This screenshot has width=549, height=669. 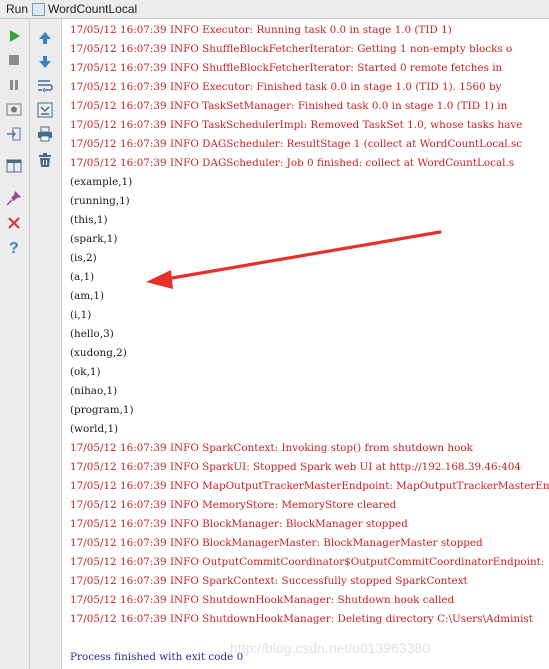 I want to click on run-toolbar-right, so click(x=46, y=344).